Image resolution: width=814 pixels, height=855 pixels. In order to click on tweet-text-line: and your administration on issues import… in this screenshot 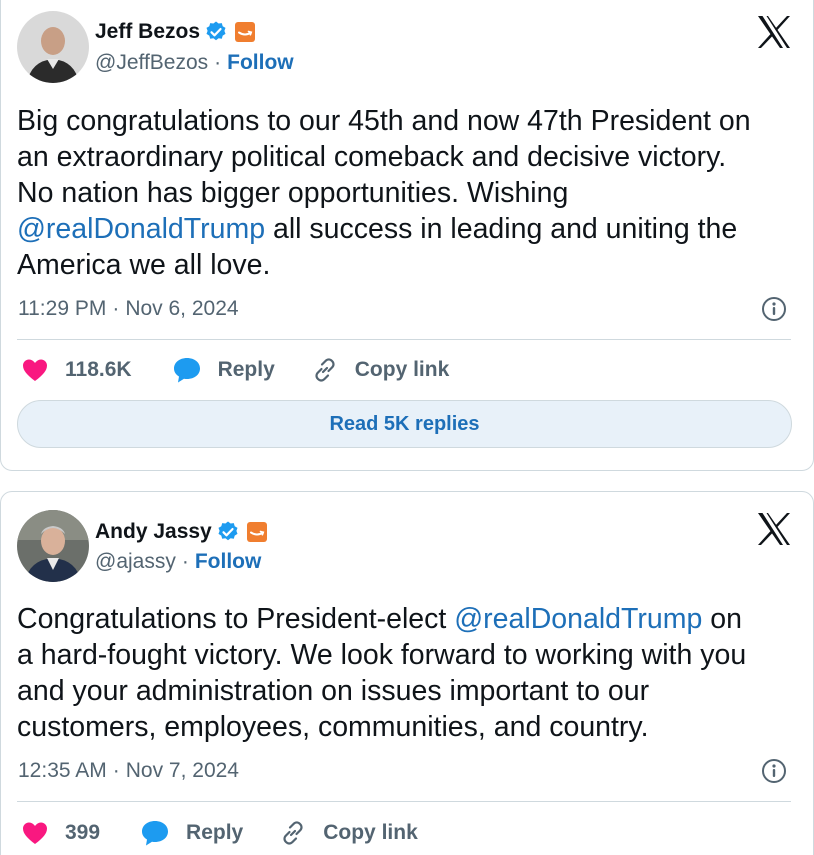, I will do `click(333, 691)`.